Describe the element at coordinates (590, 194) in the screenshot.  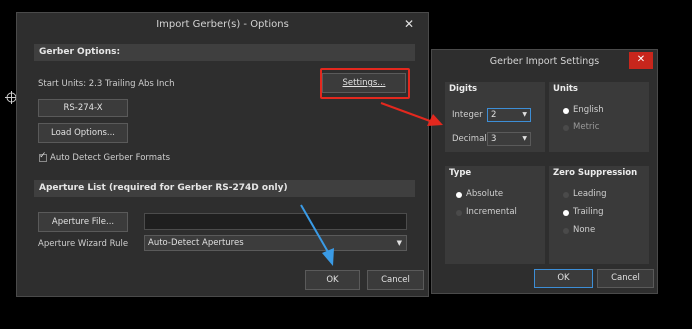
I see `leading-label: Leading` at that location.